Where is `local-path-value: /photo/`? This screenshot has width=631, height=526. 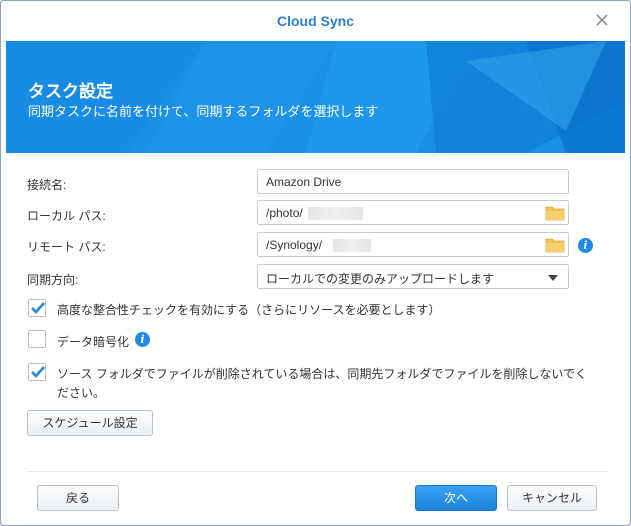
local-path-value: /photo/ is located at coordinates (284, 213).